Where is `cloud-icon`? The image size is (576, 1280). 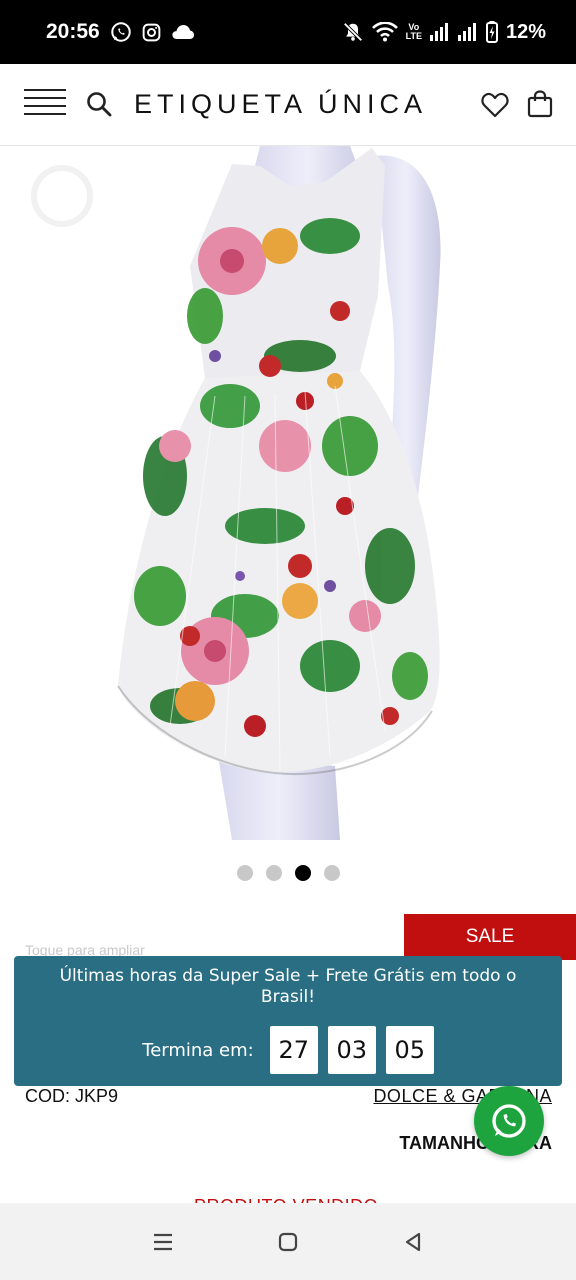 cloud-icon is located at coordinates (183, 32).